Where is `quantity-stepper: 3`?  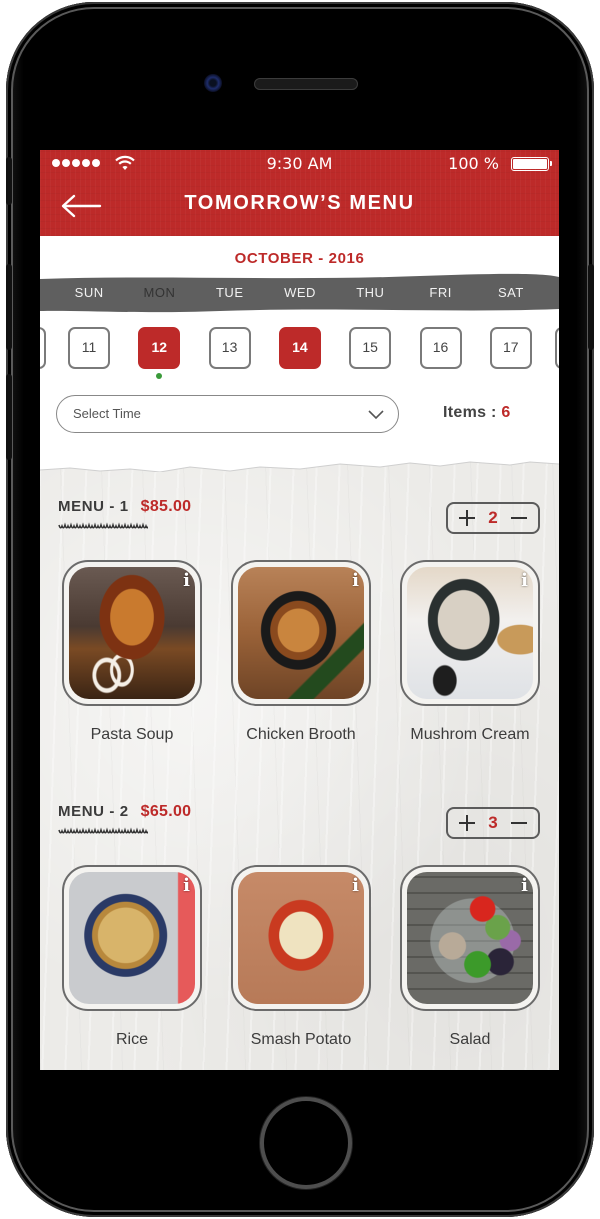 quantity-stepper: 3 is located at coordinates (493, 823).